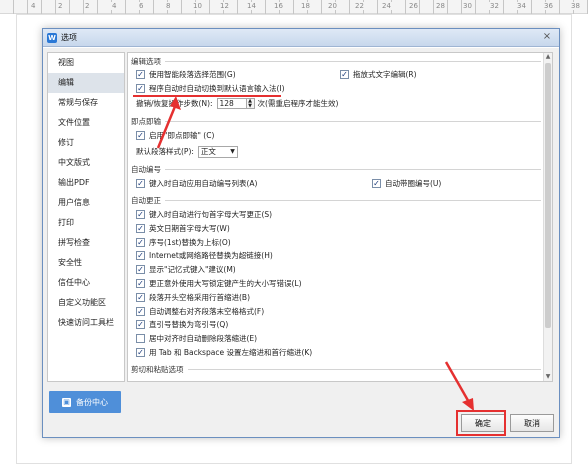  I want to click on autocorrect-option: ✓ 键入时自动进行句首字母大写更正(S), so click(204, 214).